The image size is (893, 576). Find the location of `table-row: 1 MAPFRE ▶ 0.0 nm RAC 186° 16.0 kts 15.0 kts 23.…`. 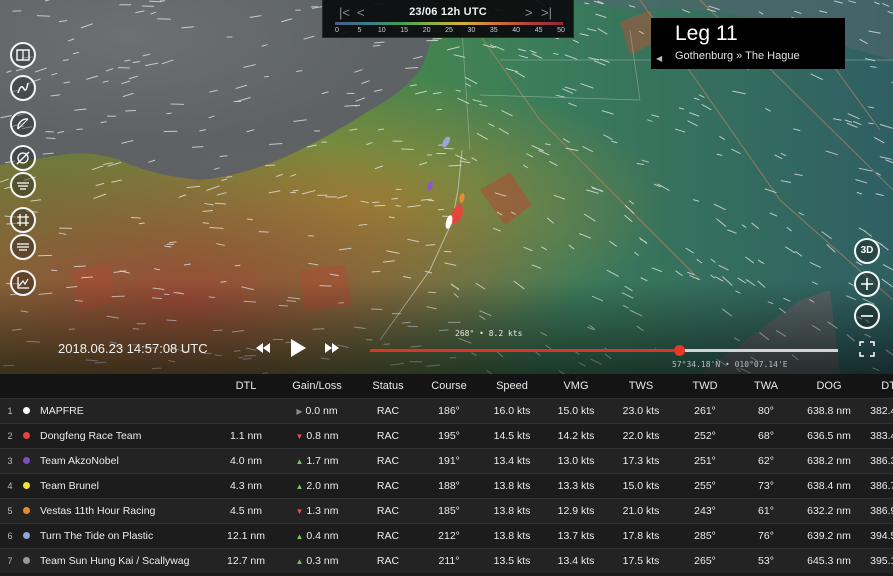

table-row: 1 MAPFRE ▶ 0.0 nm RAC 186° 16.0 kts 15.0 kts 23.… is located at coordinates (446, 410).